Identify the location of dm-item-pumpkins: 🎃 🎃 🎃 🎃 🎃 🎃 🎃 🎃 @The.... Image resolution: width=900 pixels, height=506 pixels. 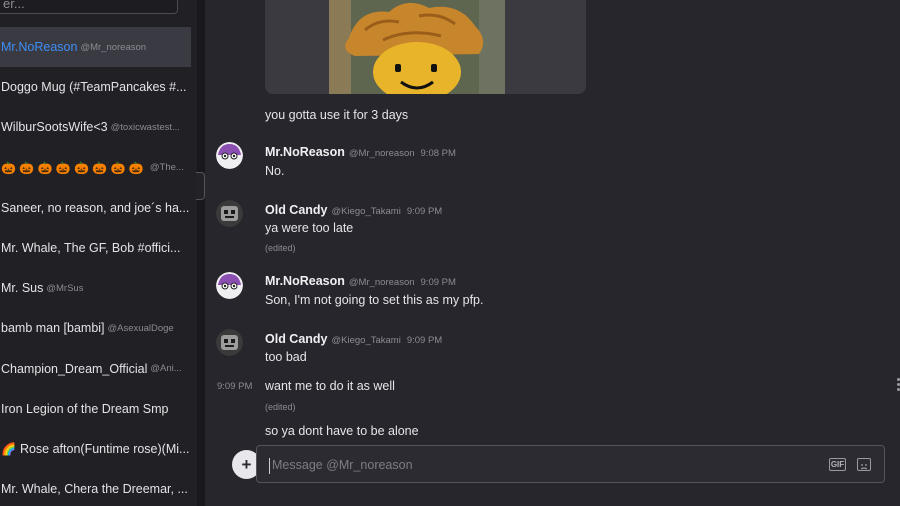
(98, 168).